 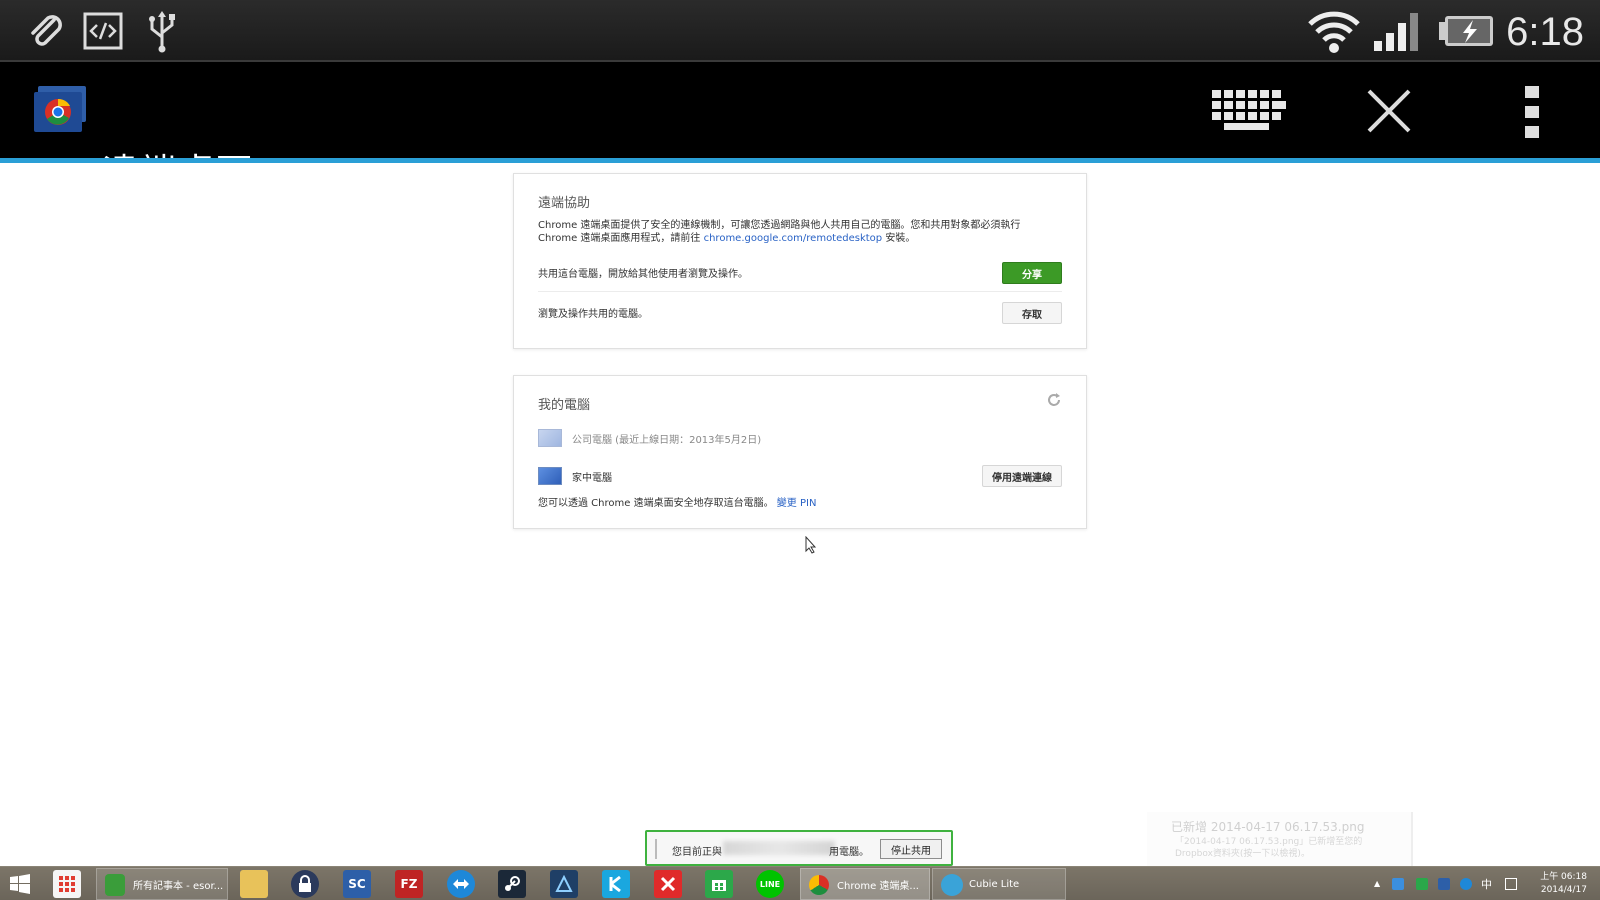 What do you see at coordinates (1444, 884) in the screenshot?
I see `sc-tray-icon` at bounding box center [1444, 884].